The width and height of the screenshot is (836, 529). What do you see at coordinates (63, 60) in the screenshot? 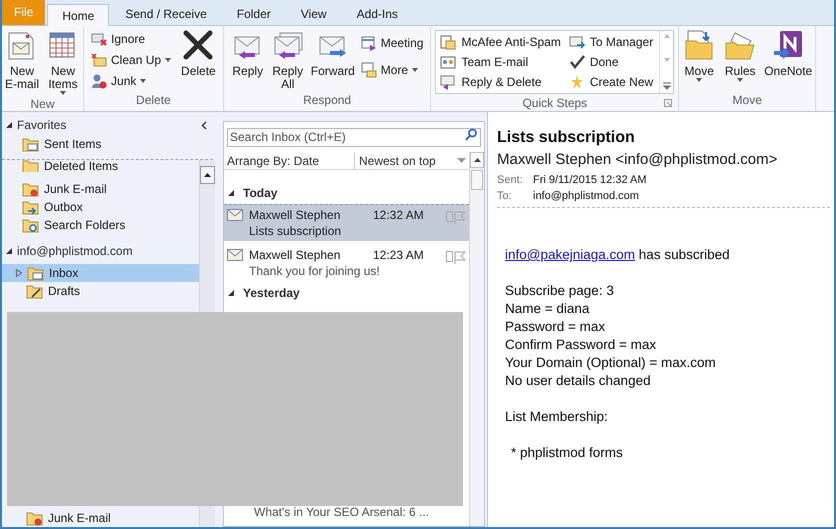
I see `ribbon-button: New Items` at bounding box center [63, 60].